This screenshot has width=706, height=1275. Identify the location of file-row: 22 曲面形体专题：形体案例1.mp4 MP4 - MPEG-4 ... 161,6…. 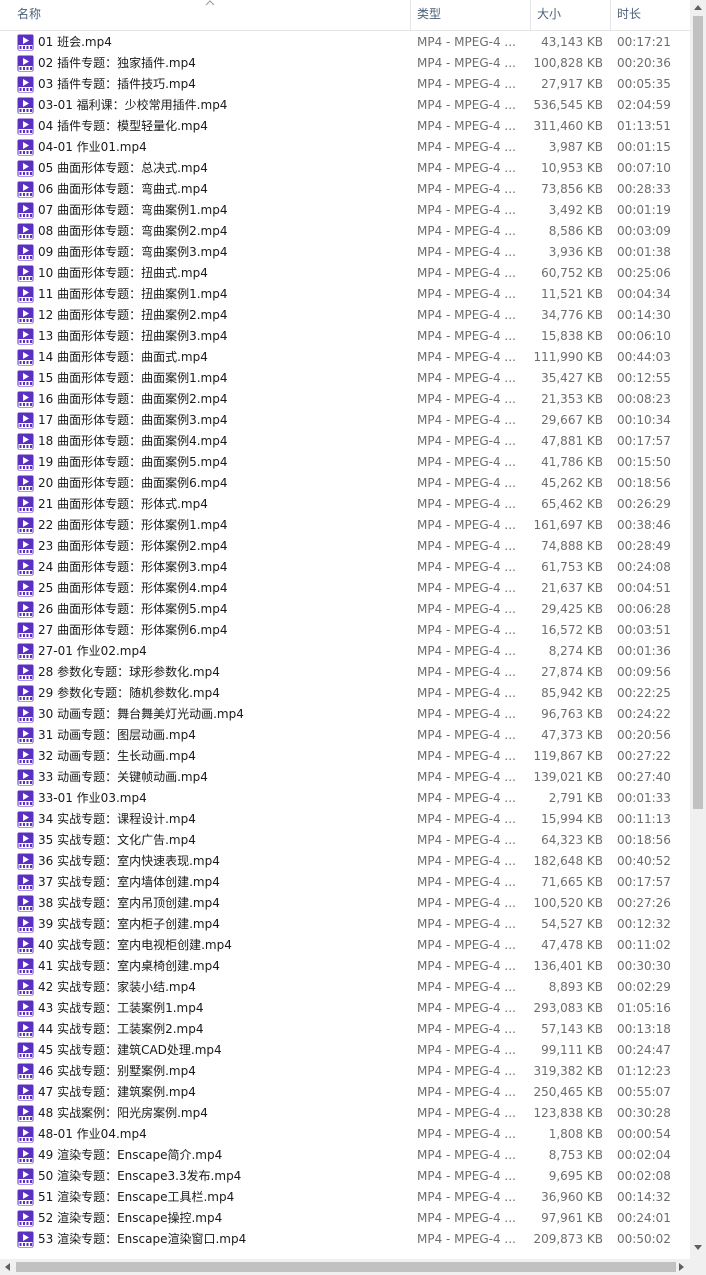
(345, 525).